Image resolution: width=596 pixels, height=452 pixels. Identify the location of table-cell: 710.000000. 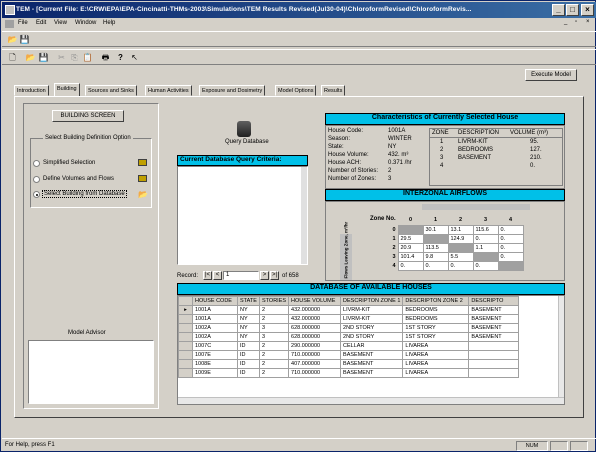
(315, 355).